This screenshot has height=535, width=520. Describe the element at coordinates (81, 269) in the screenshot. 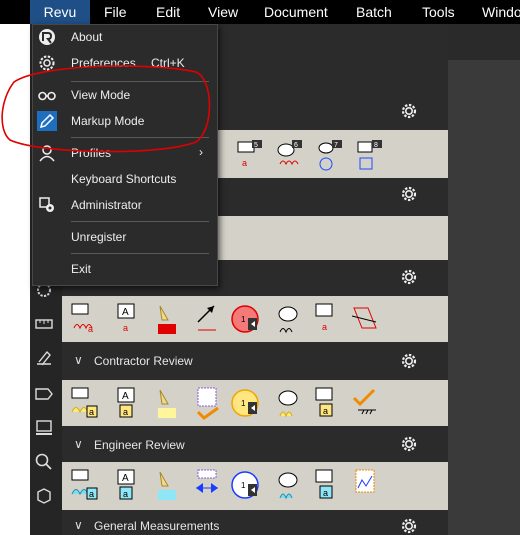

I see `menu-item-label: Exit` at that location.